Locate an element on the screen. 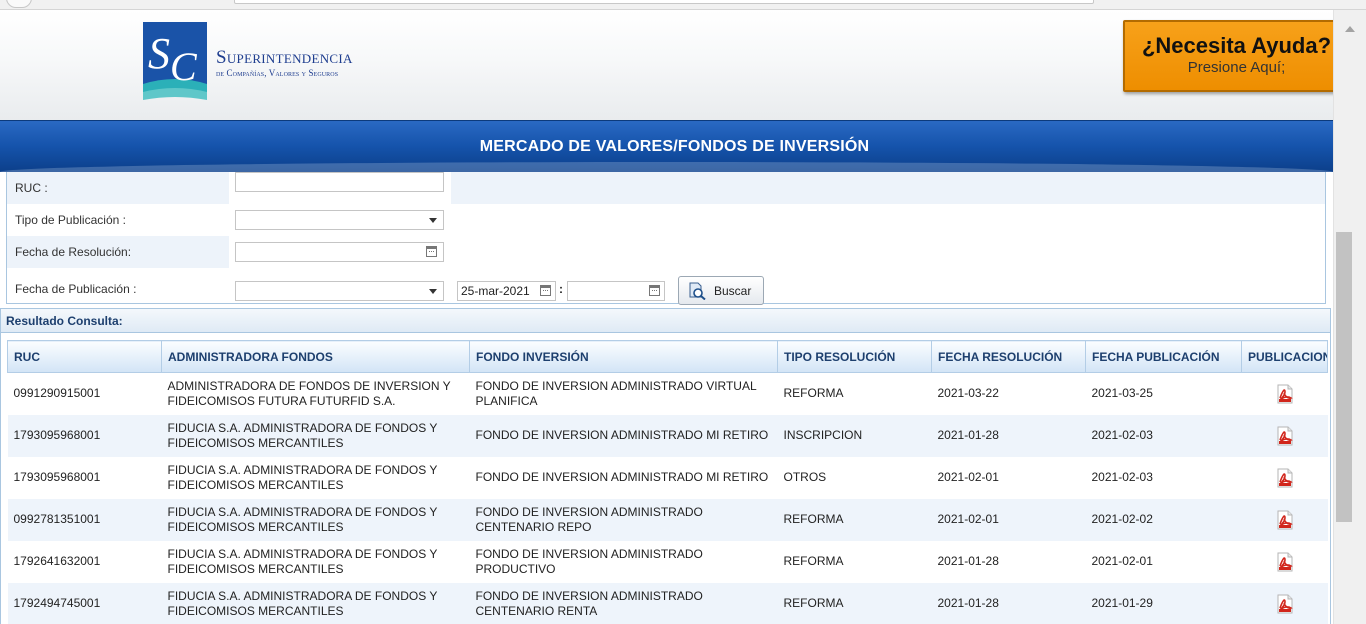 The image size is (1366, 624). ruc-input is located at coordinates (339, 182).